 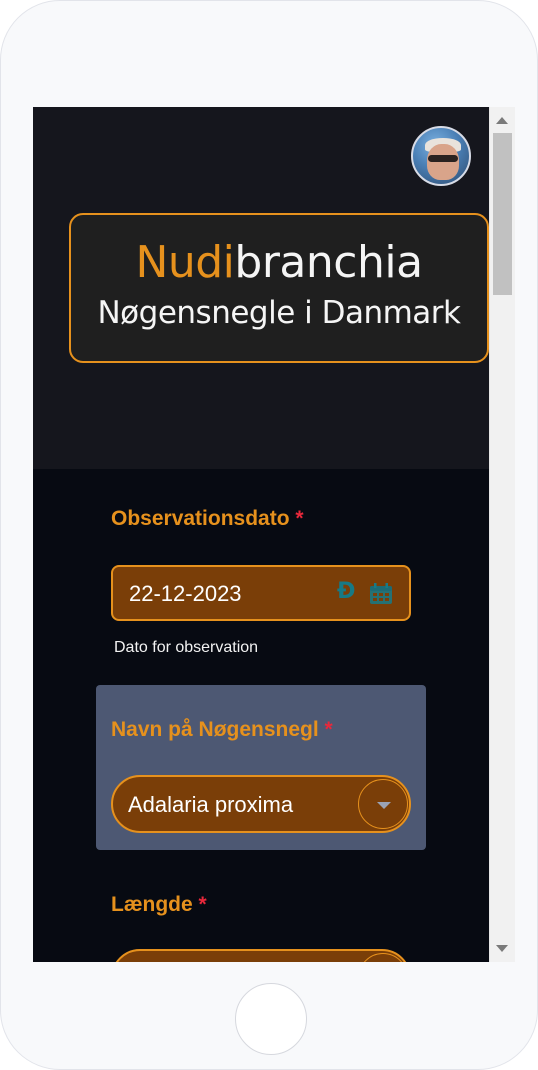 What do you see at coordinates (502, 214) in the screenshot?
I see `scrollbar-thumb` at bounding box center [502, 214].